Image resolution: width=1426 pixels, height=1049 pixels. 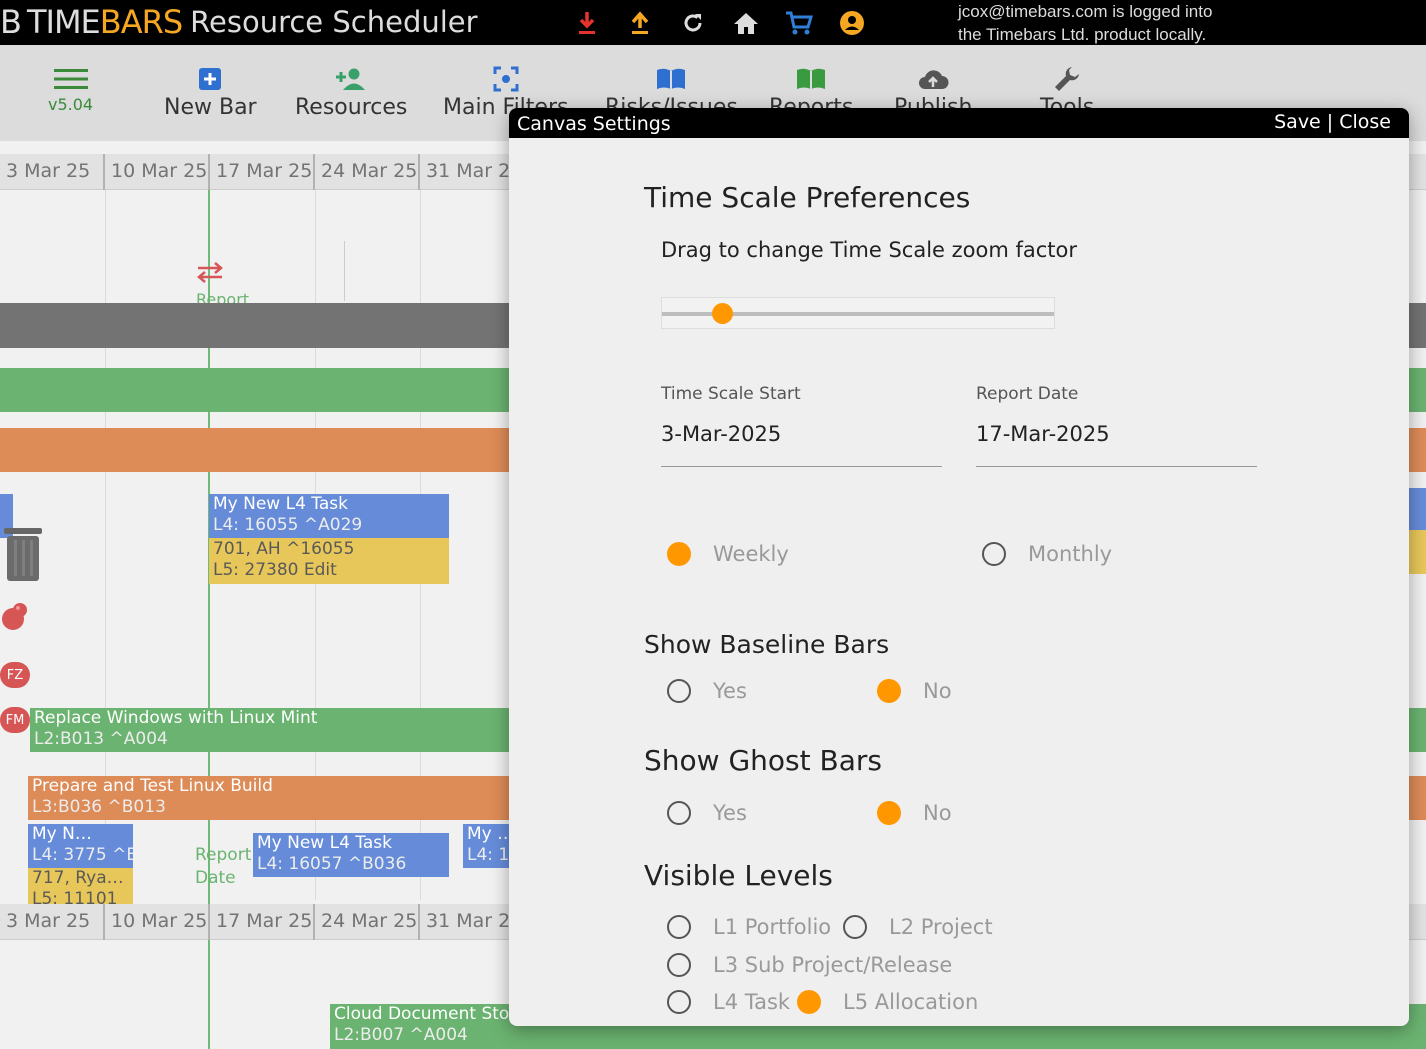 I want to click on brand: B TIMEBARS Resource Scheduler, so click(x=239, y=22).